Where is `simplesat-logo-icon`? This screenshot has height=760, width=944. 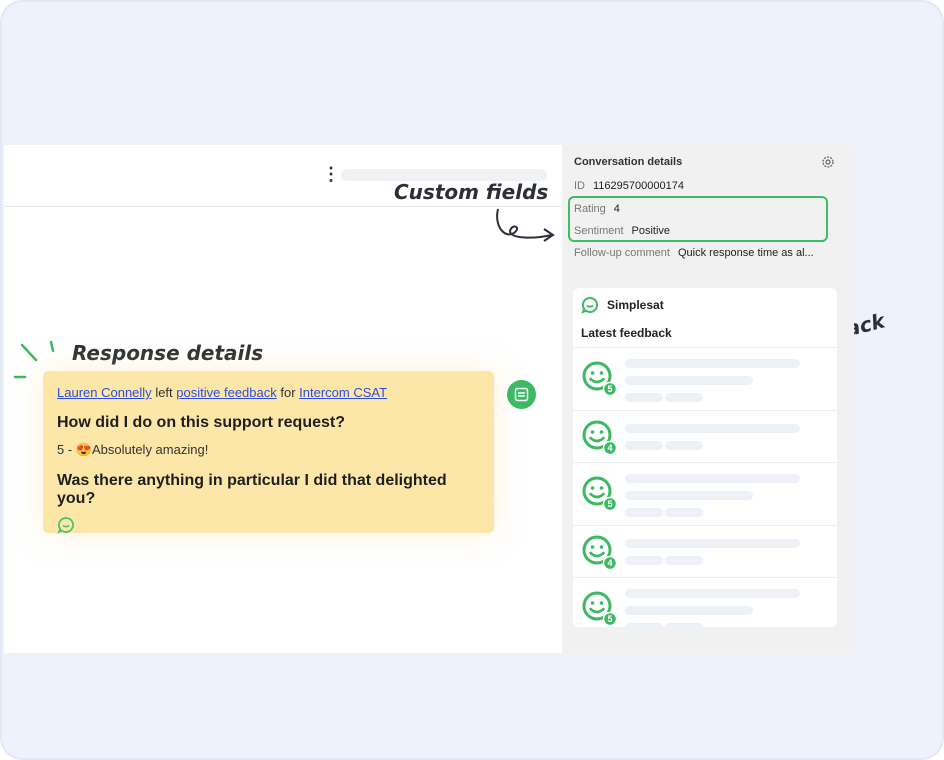
simplesat-logo-icon is located at coordinates (590, 305).